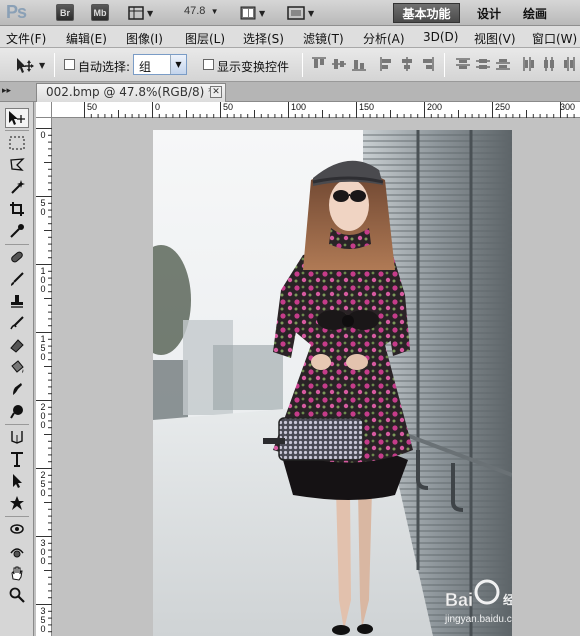  I want to click on ruler-label: 3 5 0, so click(43, 620).